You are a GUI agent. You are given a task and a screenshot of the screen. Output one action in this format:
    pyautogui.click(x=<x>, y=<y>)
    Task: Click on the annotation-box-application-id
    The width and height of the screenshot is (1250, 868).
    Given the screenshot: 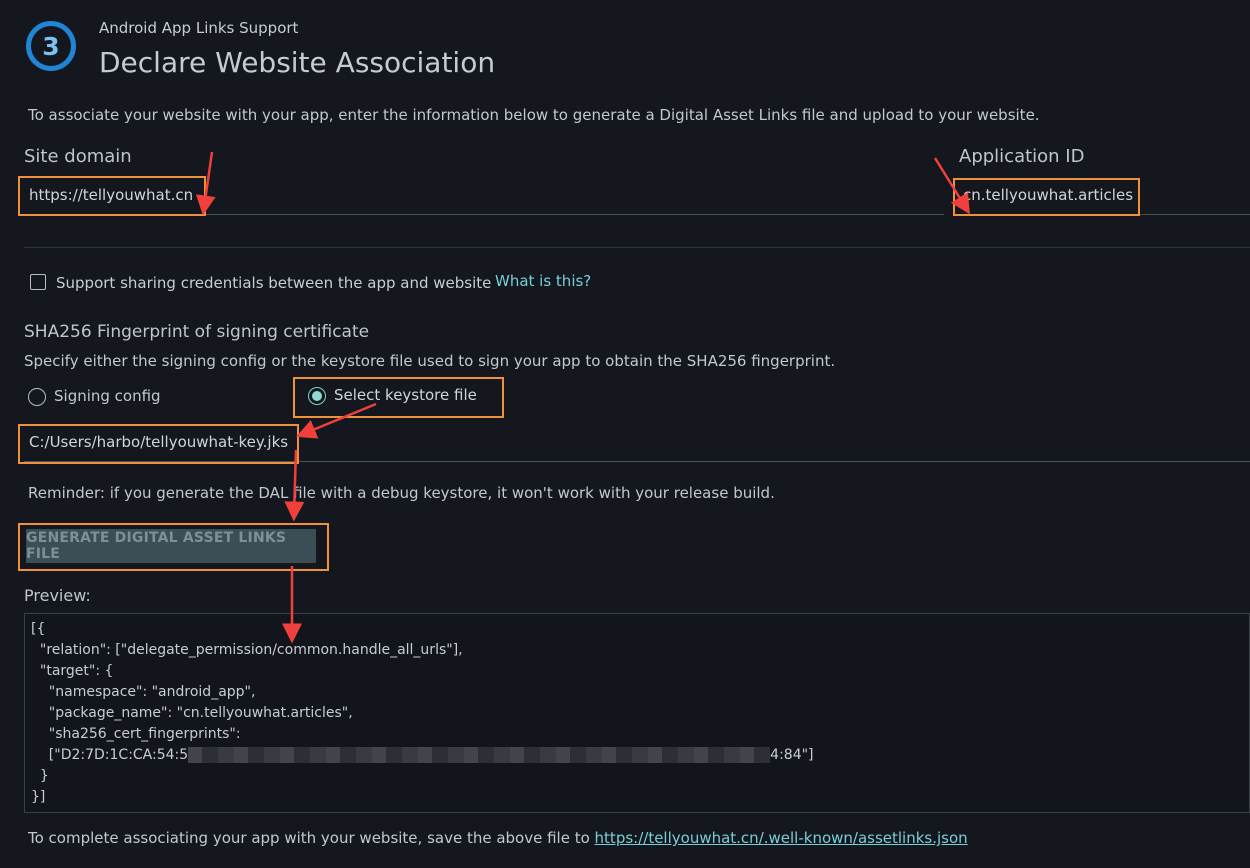 What is the action you would take?
    pyautogui.click(x=1046, y=197)
    